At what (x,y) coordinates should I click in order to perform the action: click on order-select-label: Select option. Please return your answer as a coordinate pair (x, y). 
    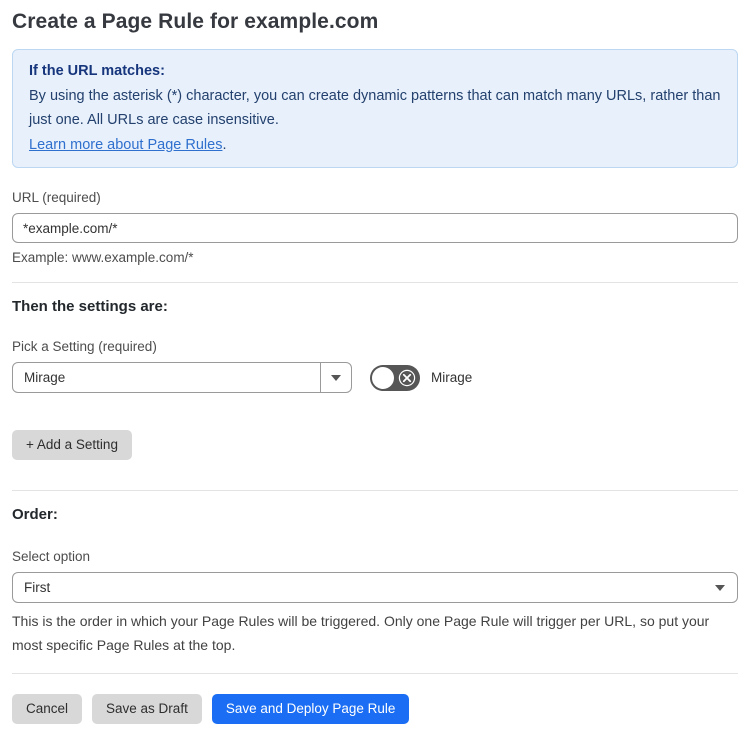
    Looking at the image, I should click on (51, 556).